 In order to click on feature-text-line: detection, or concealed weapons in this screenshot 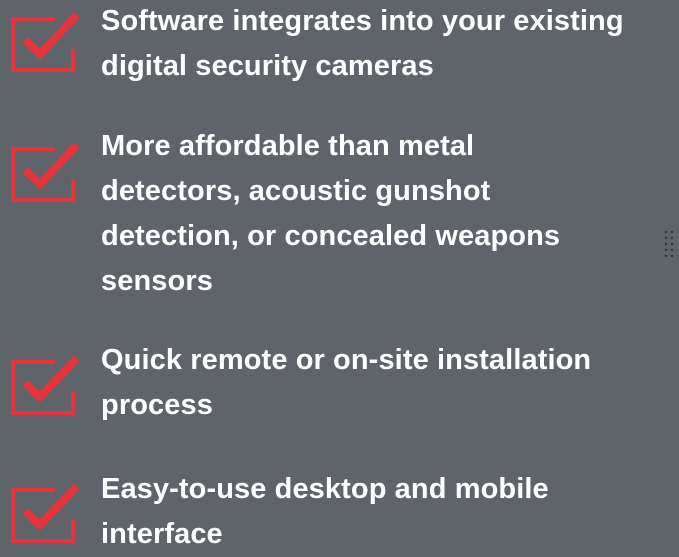, I will do `click(331, 236)`.